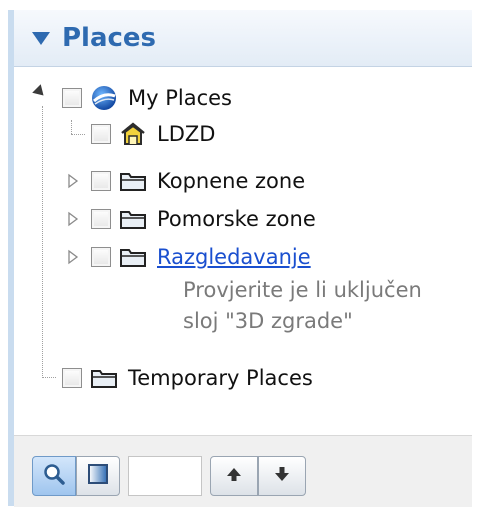 The image size is (480, 507). What do you see at coordinates (41, 38) in the screenshot?
I see `collapse-triangle-icon` at bounding box center [41, 38].